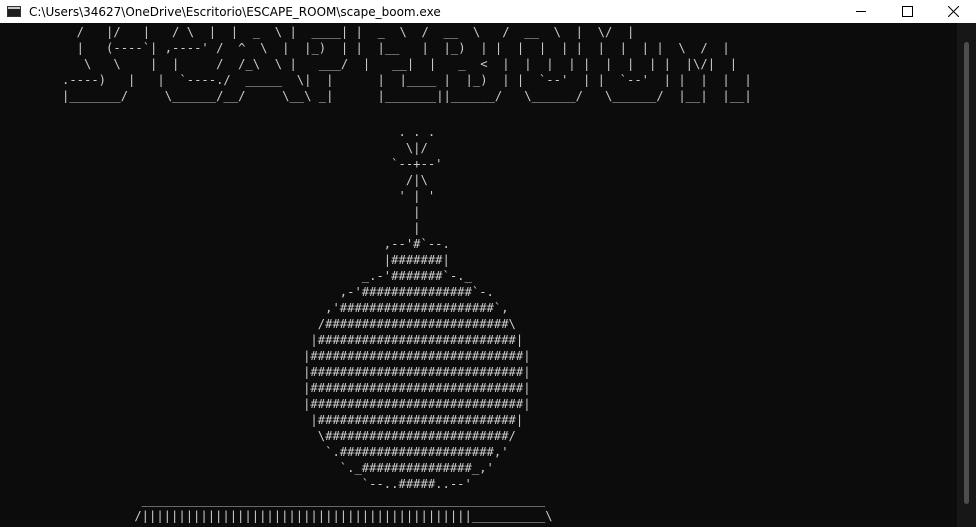  Describe the element at coordinates (310, 292) in the screenshot. I see `bomb-line: ,-'###############`-.` at that location.